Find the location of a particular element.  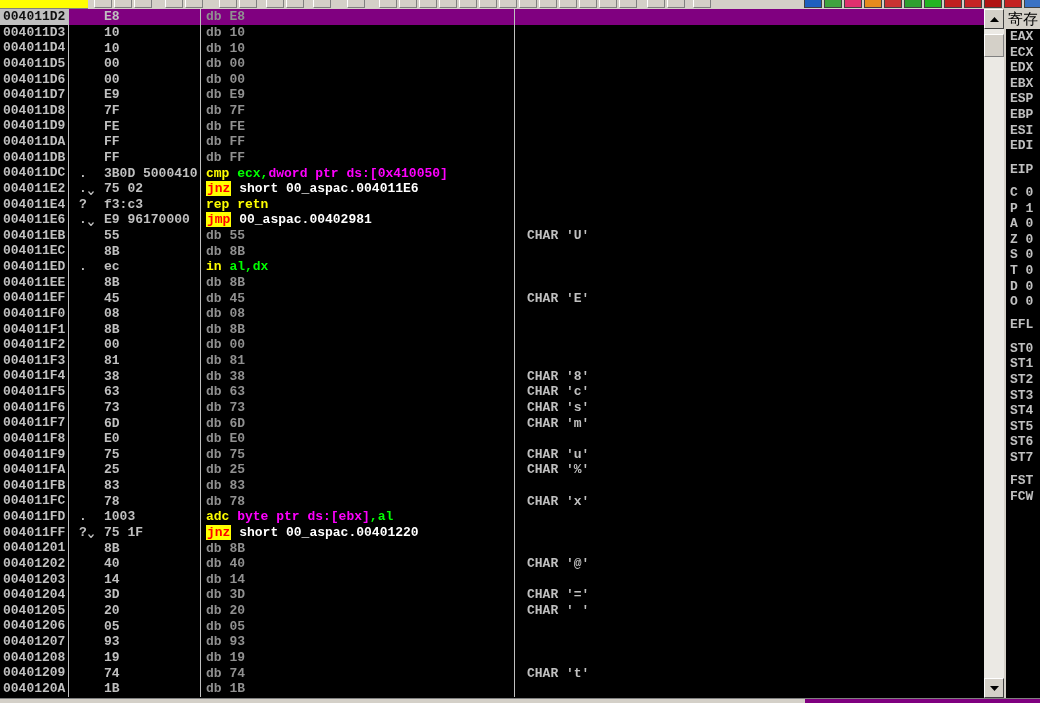

listing-row: 004011D9 FE db FE is located at coordinates (492, 126).